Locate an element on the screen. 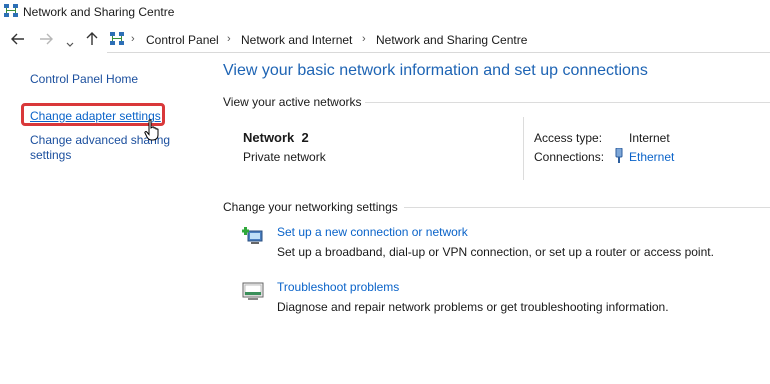 This screenshot has width=770, height=384. troubleshoot-link: Troubleshoot problems is located at coordinates (338, 287).